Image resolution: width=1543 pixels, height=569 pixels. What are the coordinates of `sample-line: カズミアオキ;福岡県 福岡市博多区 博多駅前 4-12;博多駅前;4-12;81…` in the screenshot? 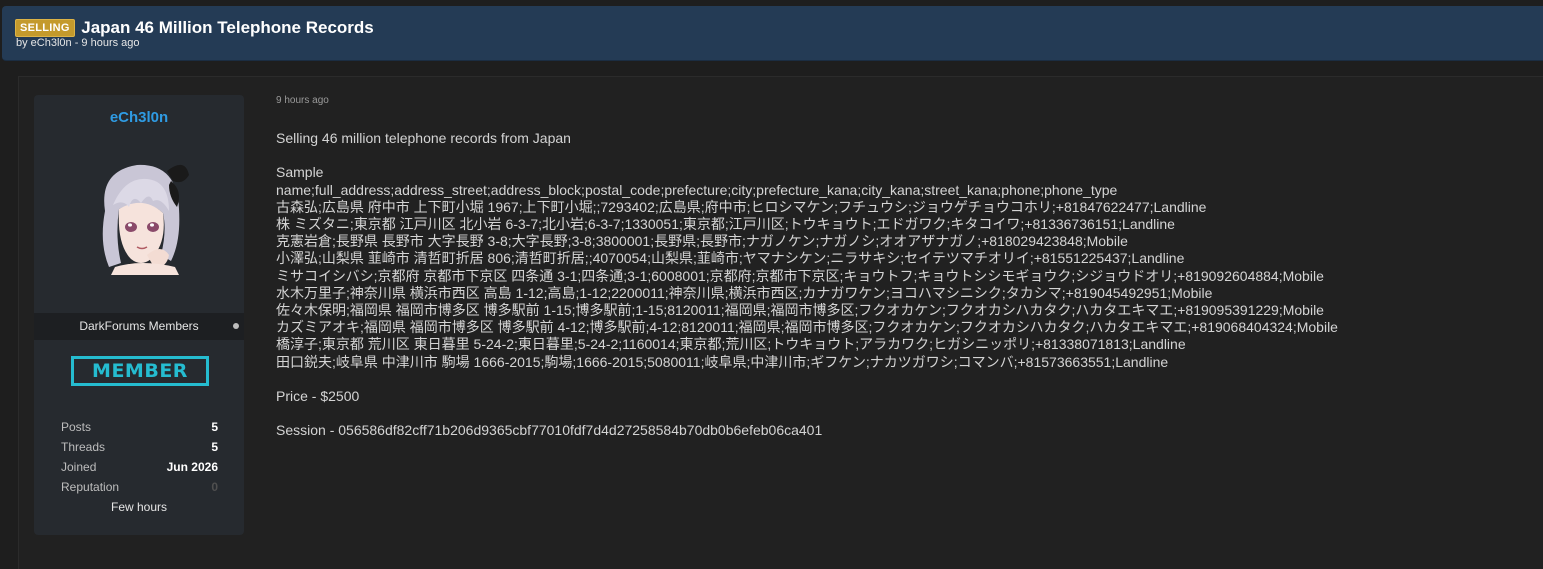 It's located at (807, 327).